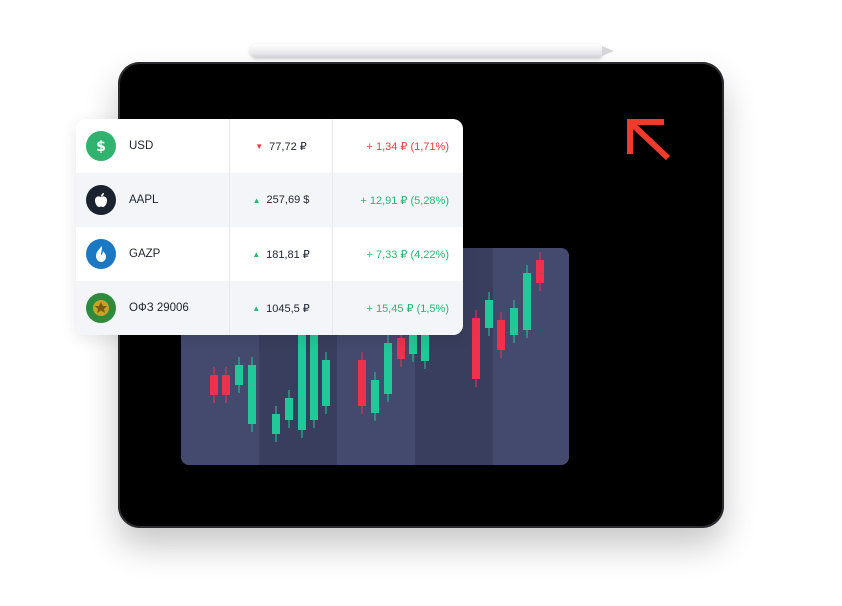 The width and height of the screenshot is (842, 606). What do you see at coordinates (101, 254) in the screenshot?
I see `gazprom-flame-icon` at bounding box center [101, 254].